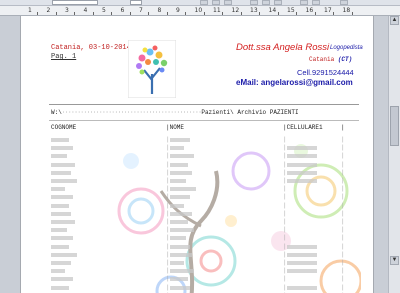 The height and width of the screenshot is (293, 400). I want to click on italic-button, so click(216, 2).